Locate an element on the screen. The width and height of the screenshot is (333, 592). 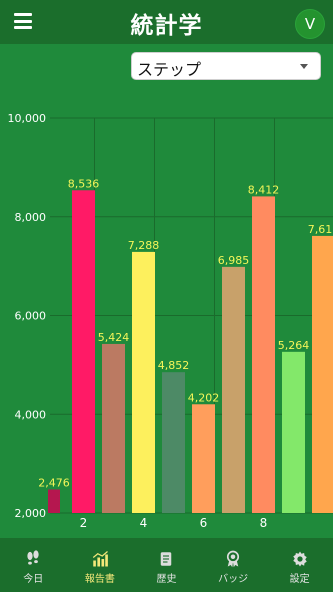
x-tick-label: 4 is located at coordinates (144, 523).